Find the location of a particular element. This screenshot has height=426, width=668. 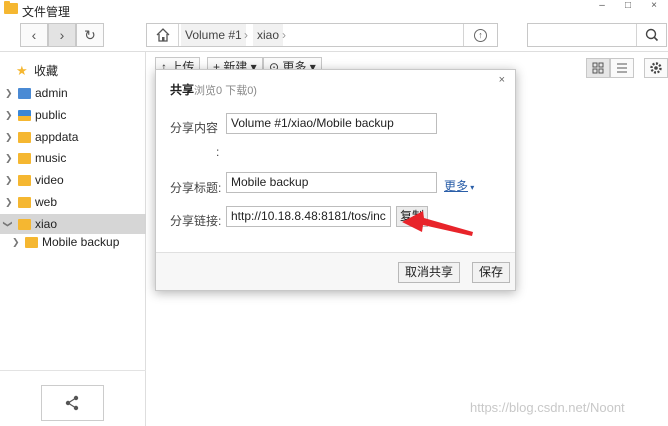

sidebar-item-appdata: ❯ appdata is located at coordinates (73, 137).